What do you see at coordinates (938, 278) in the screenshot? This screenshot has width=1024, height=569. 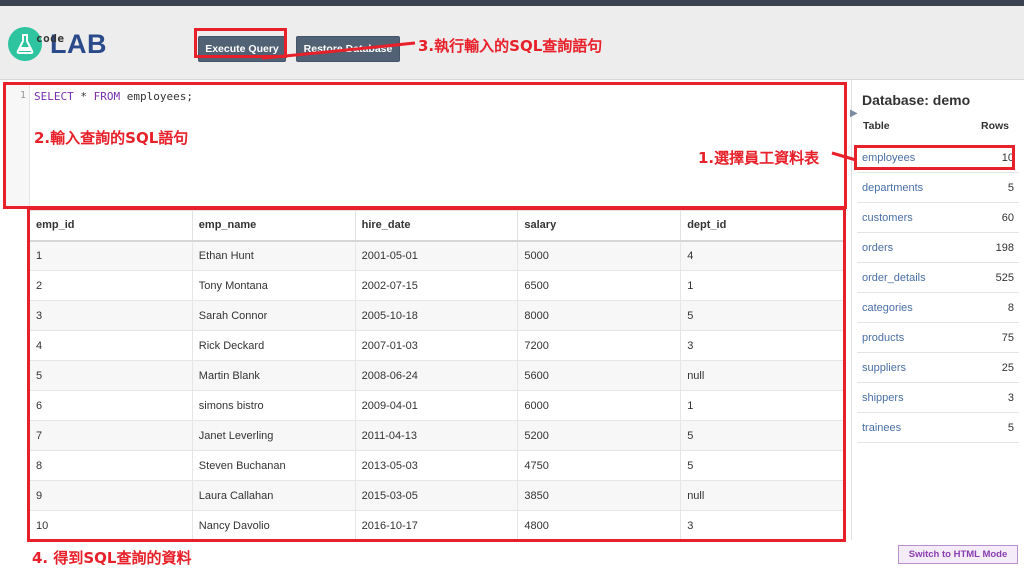 I see `table-list-item-order-details: order_details 525` at bounding box center [938, 278].